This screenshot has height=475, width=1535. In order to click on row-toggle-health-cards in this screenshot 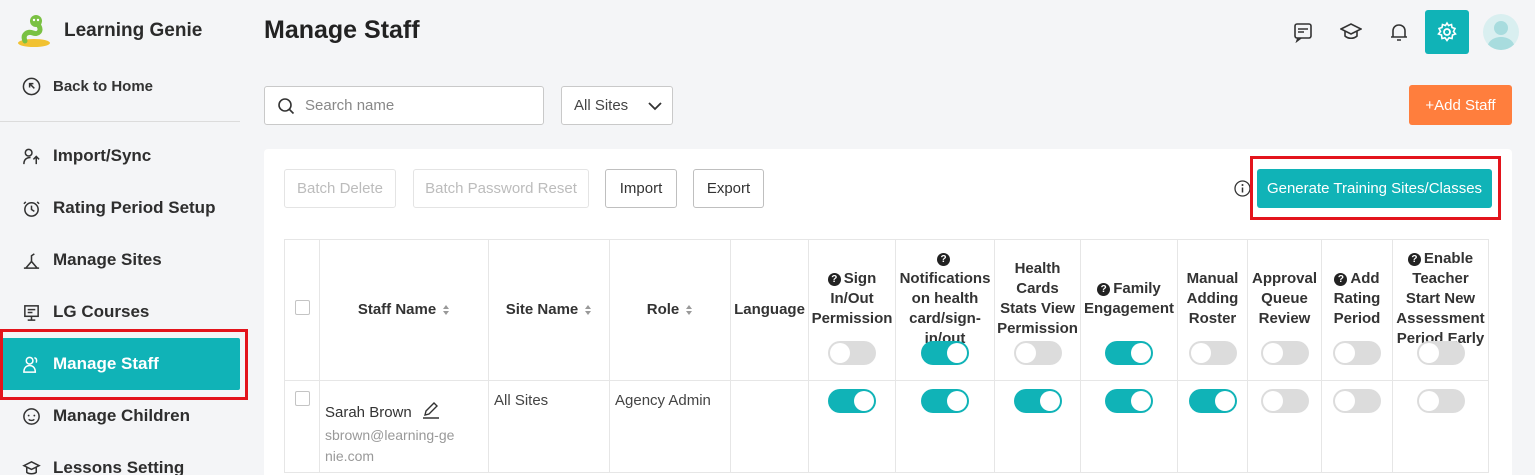, I will do `click(1037, 401)`.